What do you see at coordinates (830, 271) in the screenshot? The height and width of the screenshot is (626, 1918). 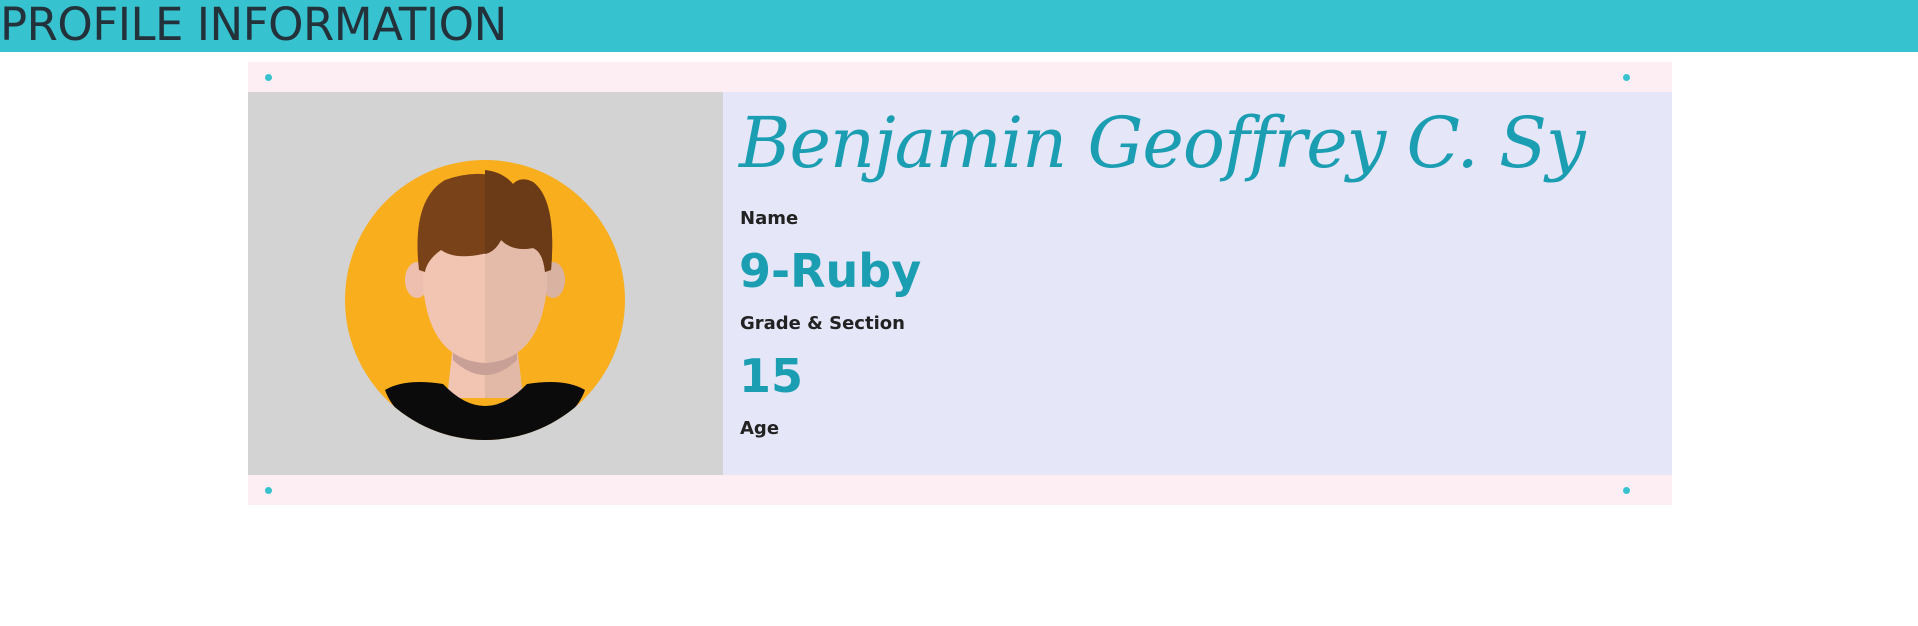 I see `grade-section-value: 9-Ruby` at bounding box center [830, 271].